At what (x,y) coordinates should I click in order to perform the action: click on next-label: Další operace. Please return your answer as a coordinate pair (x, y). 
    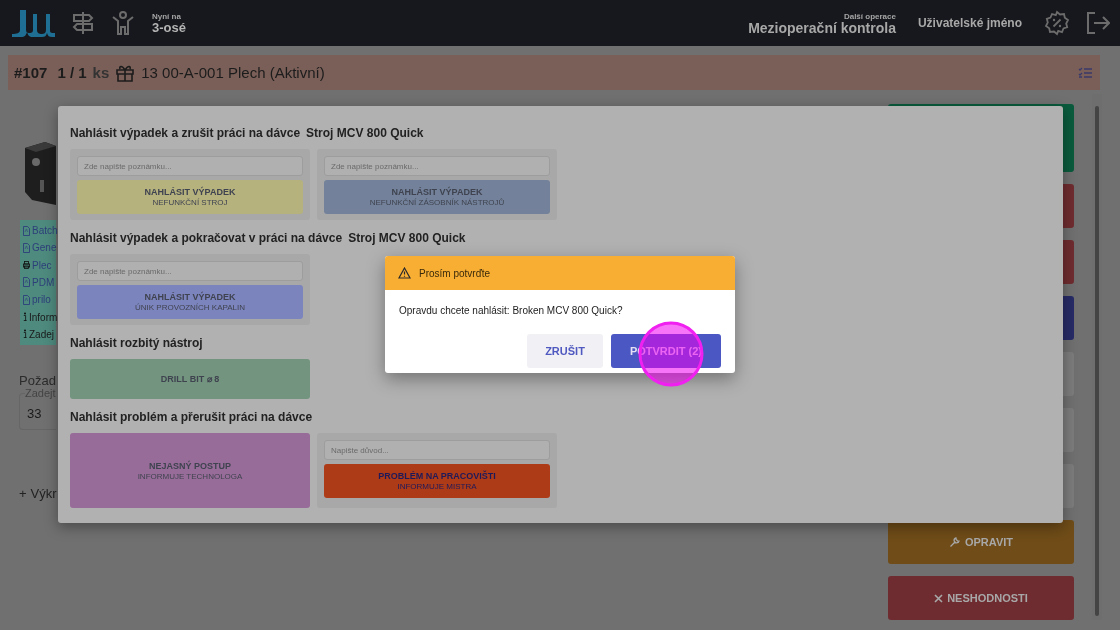
    Looking at the image, I should click on (869, 16).